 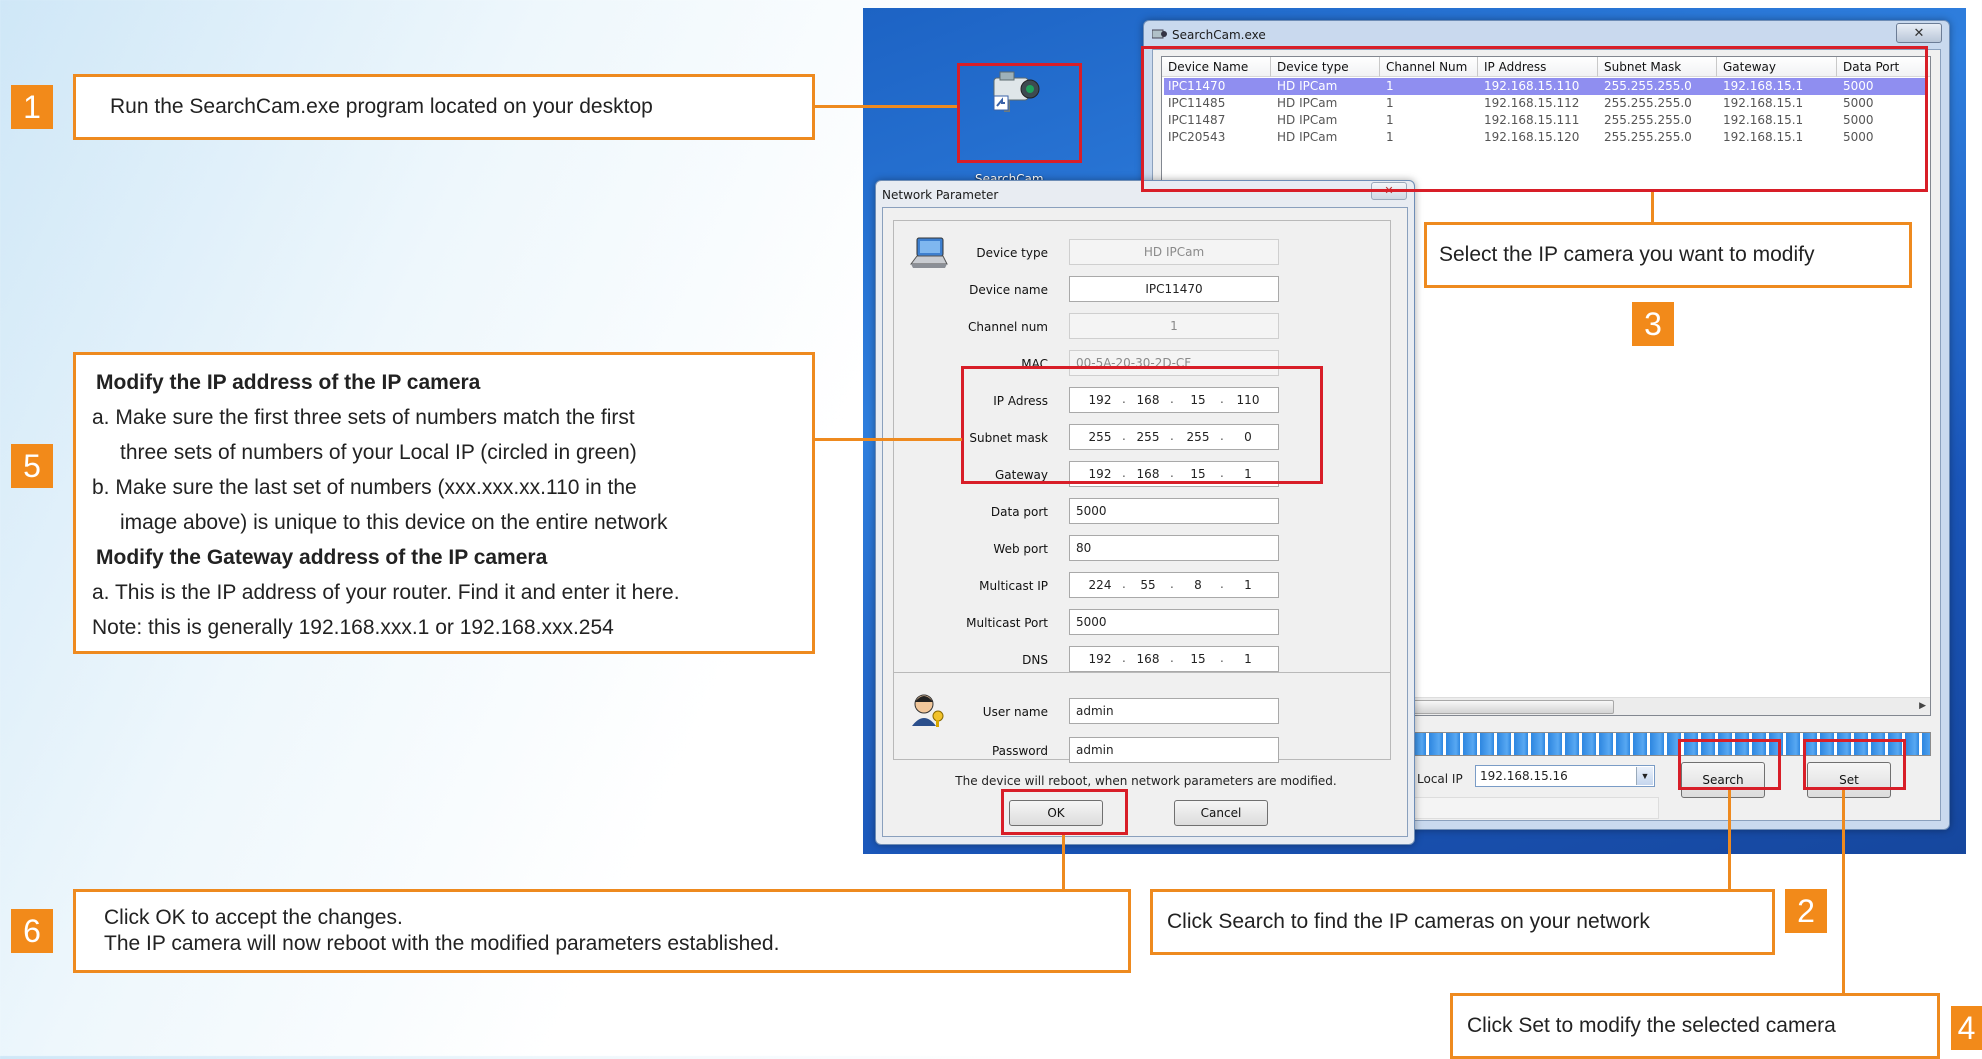 What do you see at coordinates (1565, 776) in the screenshot?
I see `local-ip-select: 192.168.15.16 ▼` at bounding box center [1565, 776].